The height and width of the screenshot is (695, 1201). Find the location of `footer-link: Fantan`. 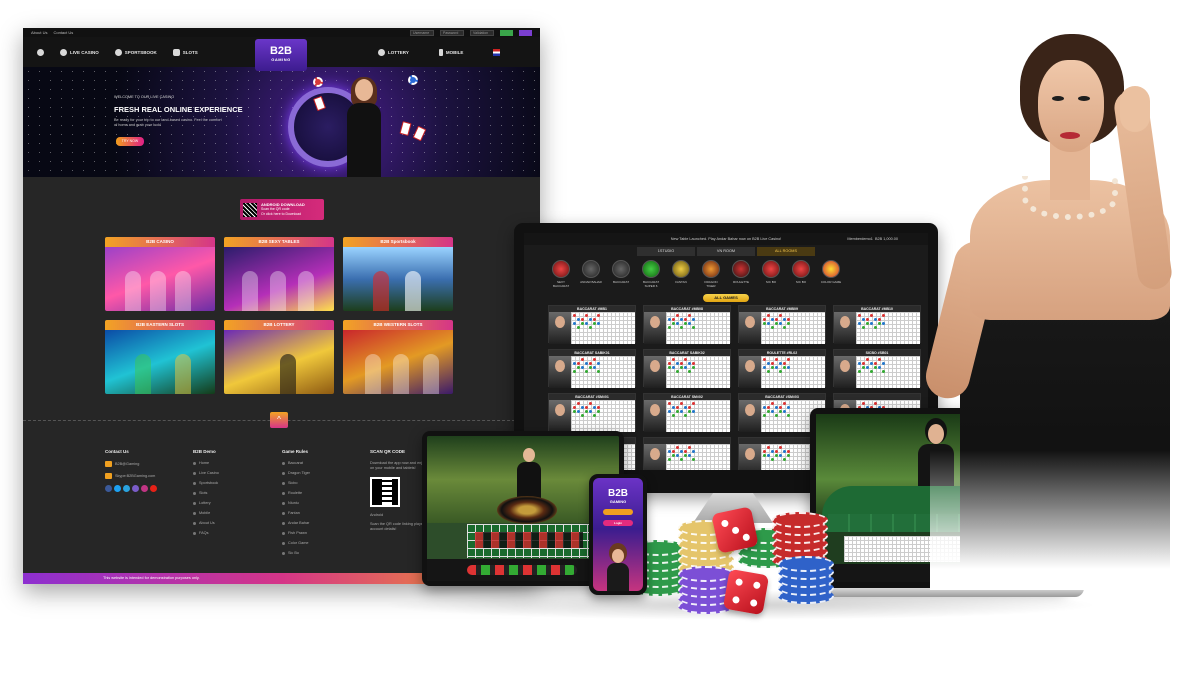

footer-link: Fantan is located at coordinates (296, 513).